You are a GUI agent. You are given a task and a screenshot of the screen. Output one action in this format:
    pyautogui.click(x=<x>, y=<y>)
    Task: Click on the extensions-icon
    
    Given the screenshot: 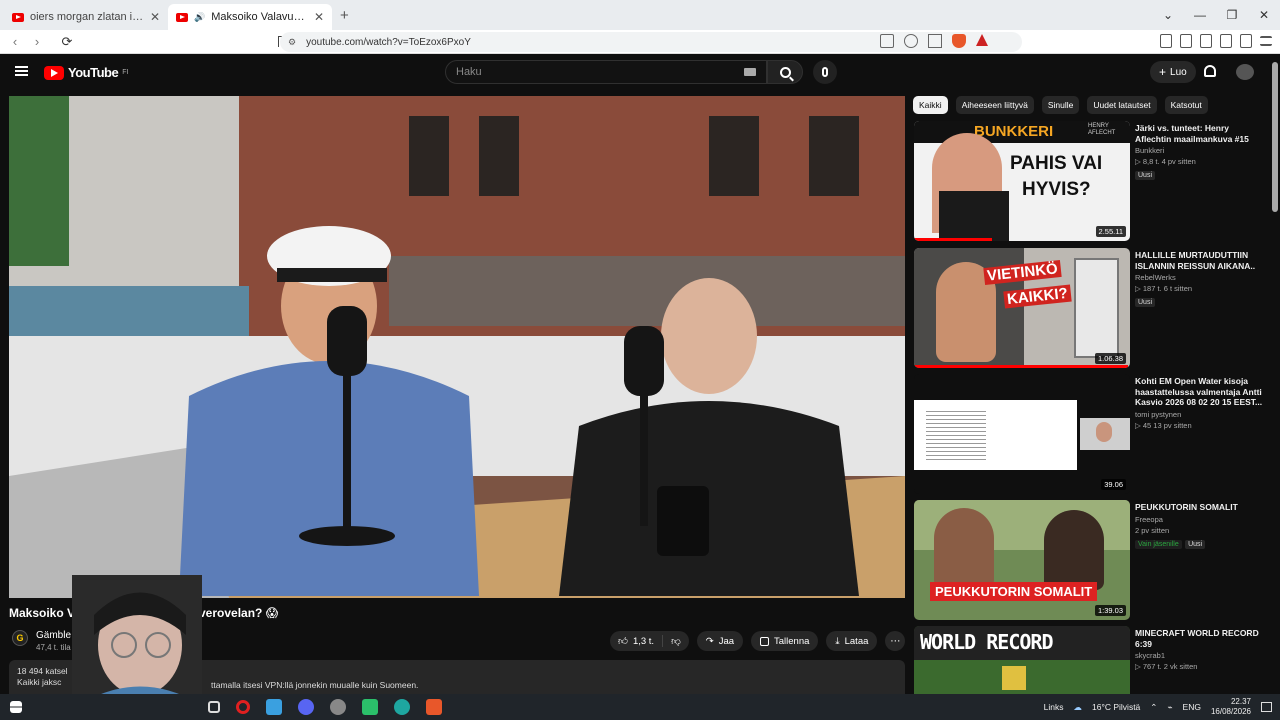 What is the action you would take?
    pyautogui.click(x=1226, y=41)
    